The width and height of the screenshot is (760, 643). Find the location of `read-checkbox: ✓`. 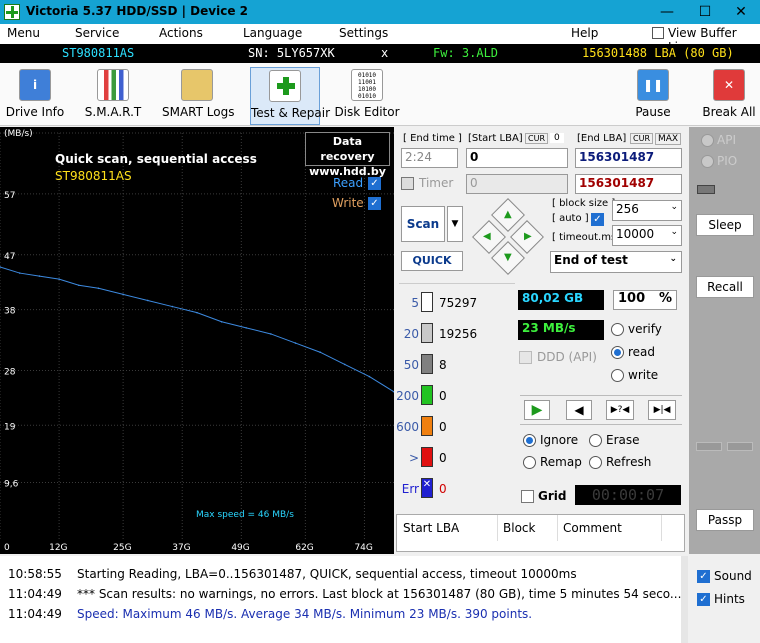

read-checkbox: ✓ is located at coordinates (374, 183).